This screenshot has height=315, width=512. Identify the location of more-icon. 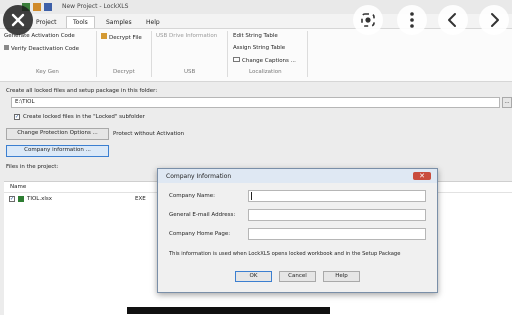
(412, 20).